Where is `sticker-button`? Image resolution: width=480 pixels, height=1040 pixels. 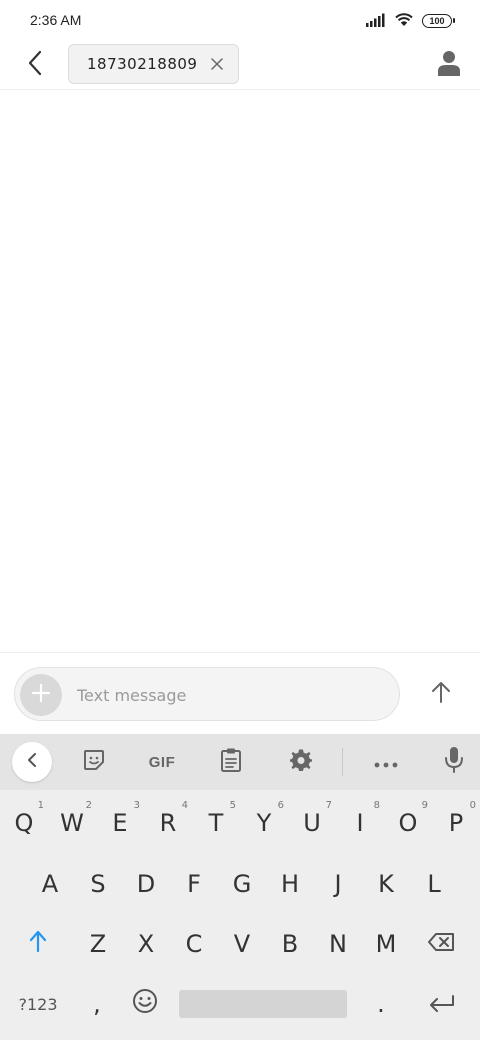
sticker-button is located at coordinates (94, 762).